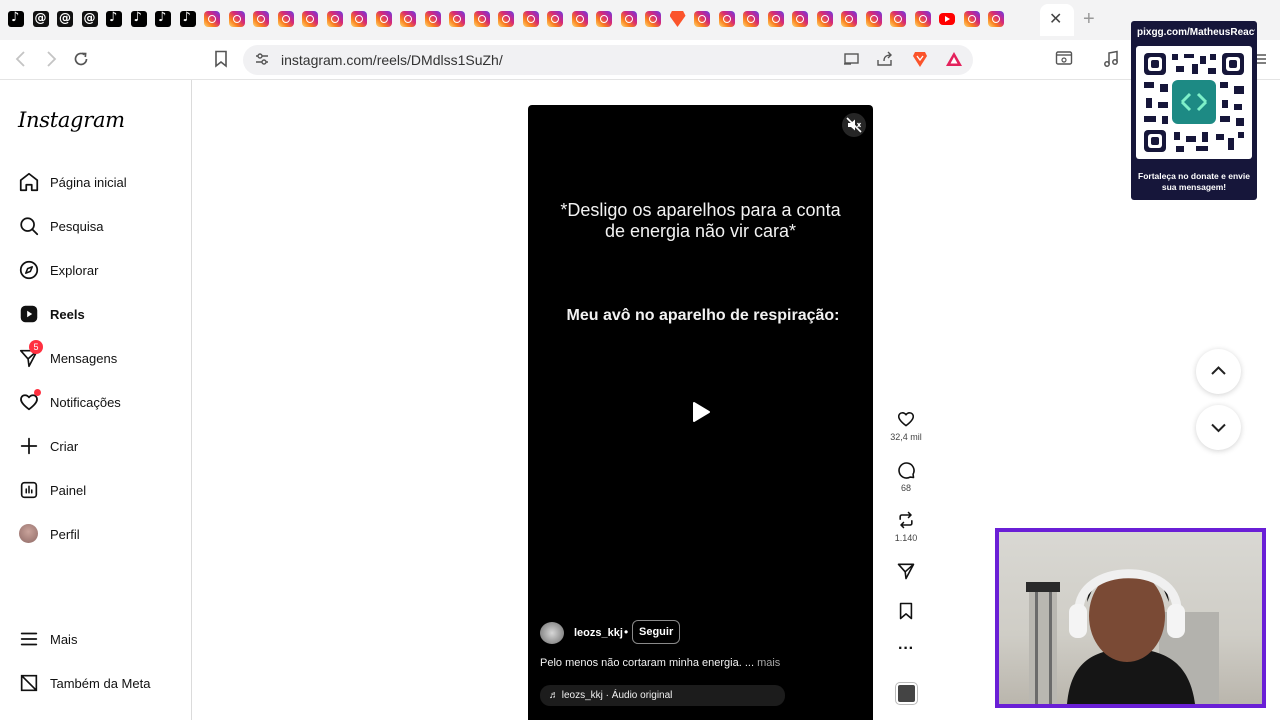 This screenshot has height=720, width=1280. What do you see at coordinates (29, 490) in the screenshot?
I see `dashboard-icon` at bounding box center [29, 490].